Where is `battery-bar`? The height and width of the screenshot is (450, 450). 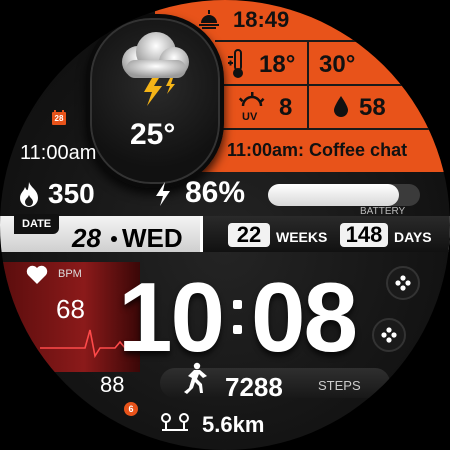 battery-bar is located at coordinates (344, 195).